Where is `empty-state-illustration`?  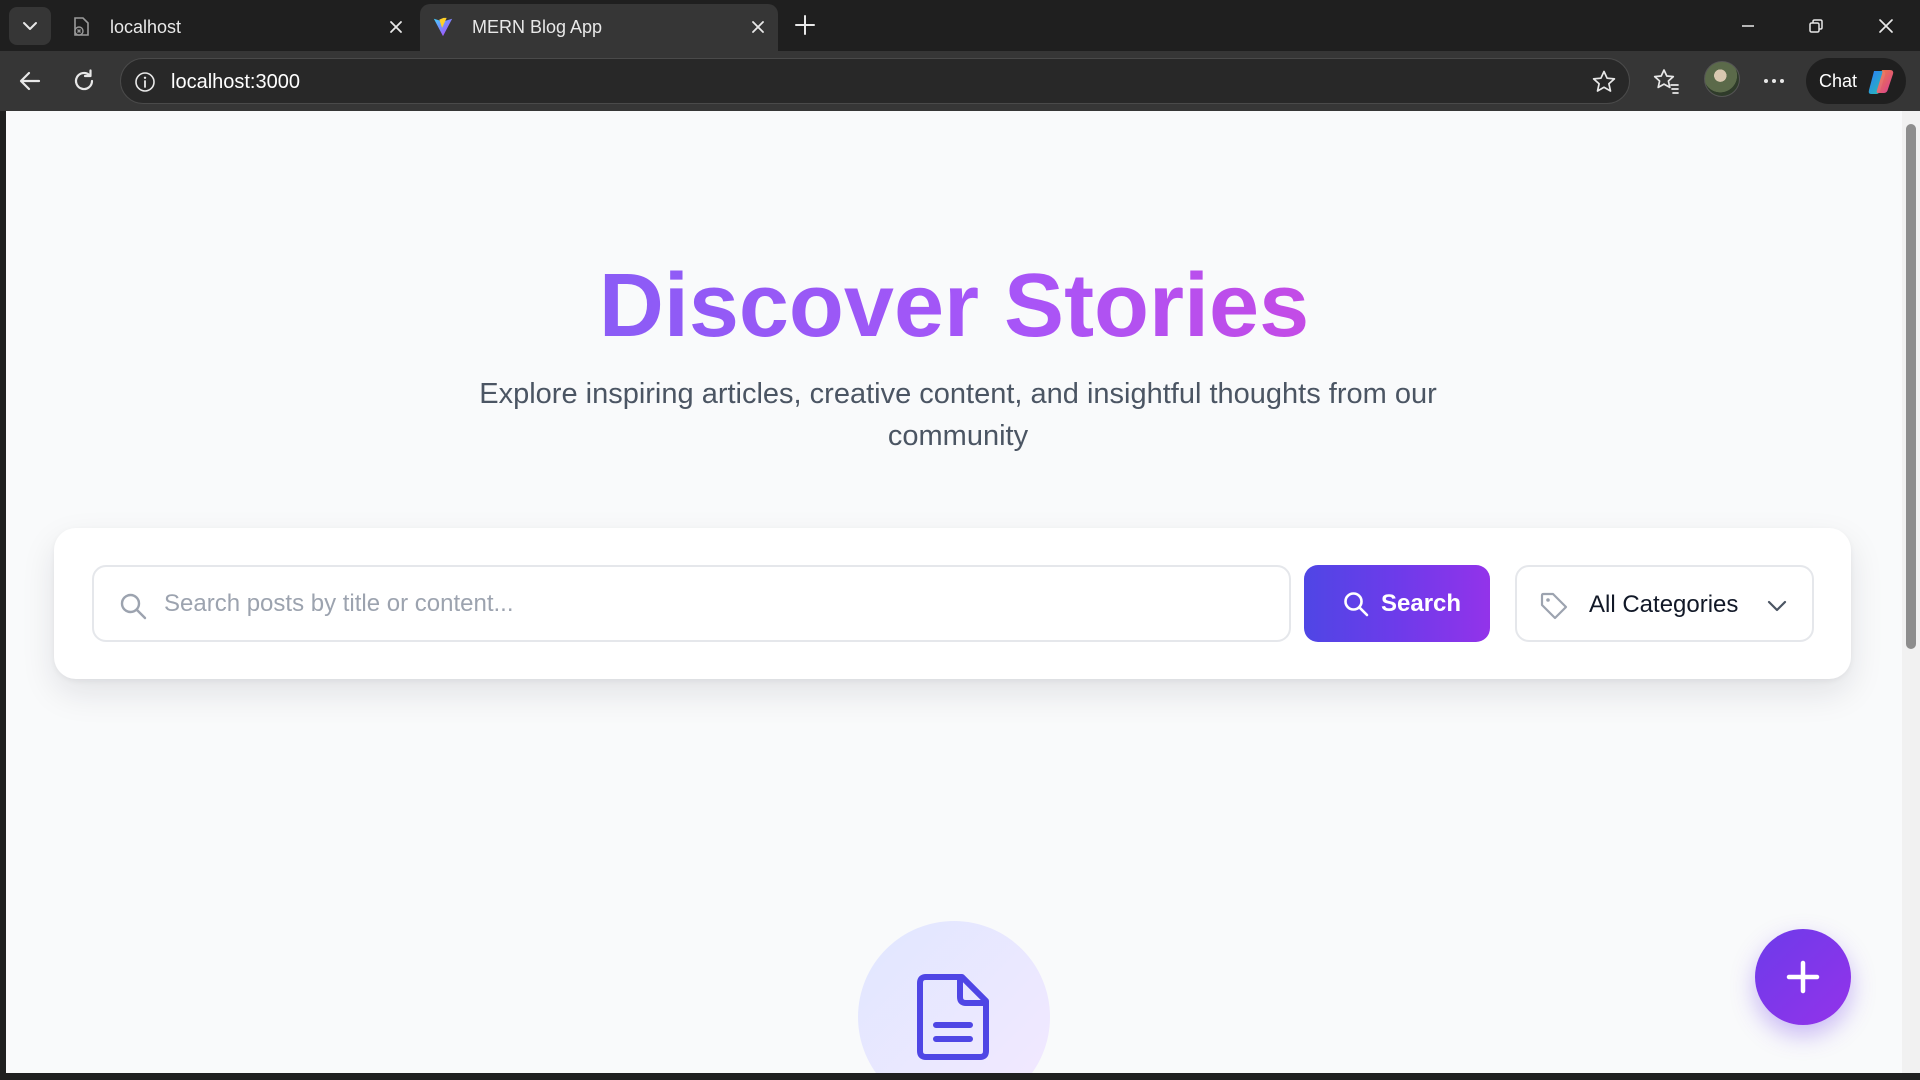
empty-state-illustration is located at coordinates (954, 997).